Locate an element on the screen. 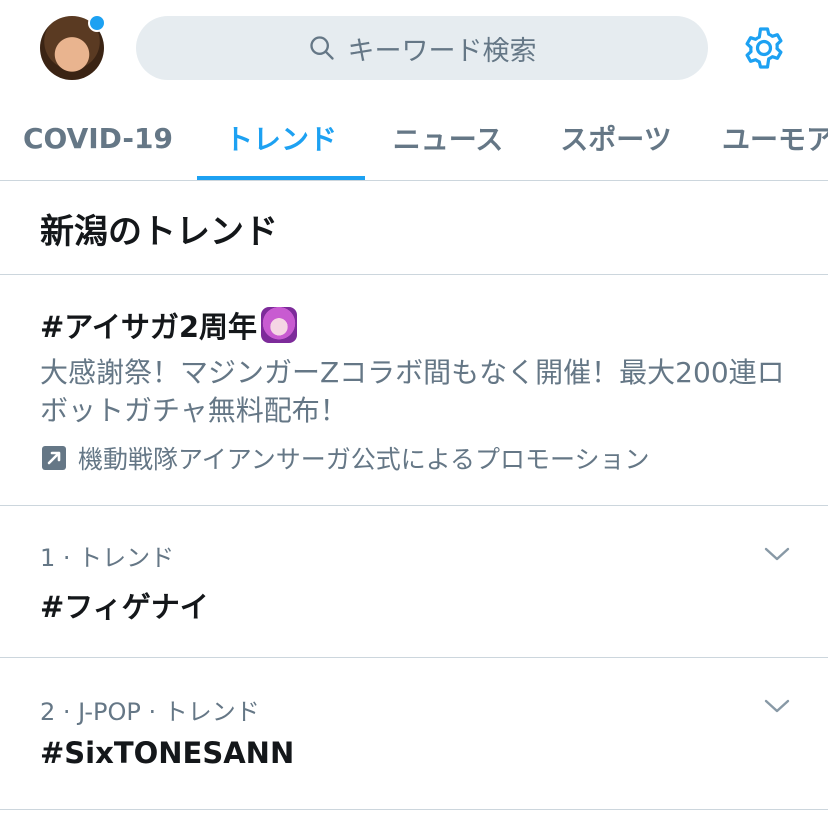 The image size is (828, 828). trend-name: #SixTONESANN is located at coordinates (167, 753).